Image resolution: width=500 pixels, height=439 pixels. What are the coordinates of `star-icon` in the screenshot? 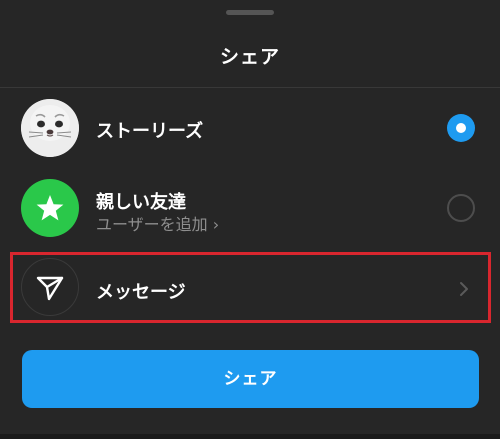 It's located at (50, 208).